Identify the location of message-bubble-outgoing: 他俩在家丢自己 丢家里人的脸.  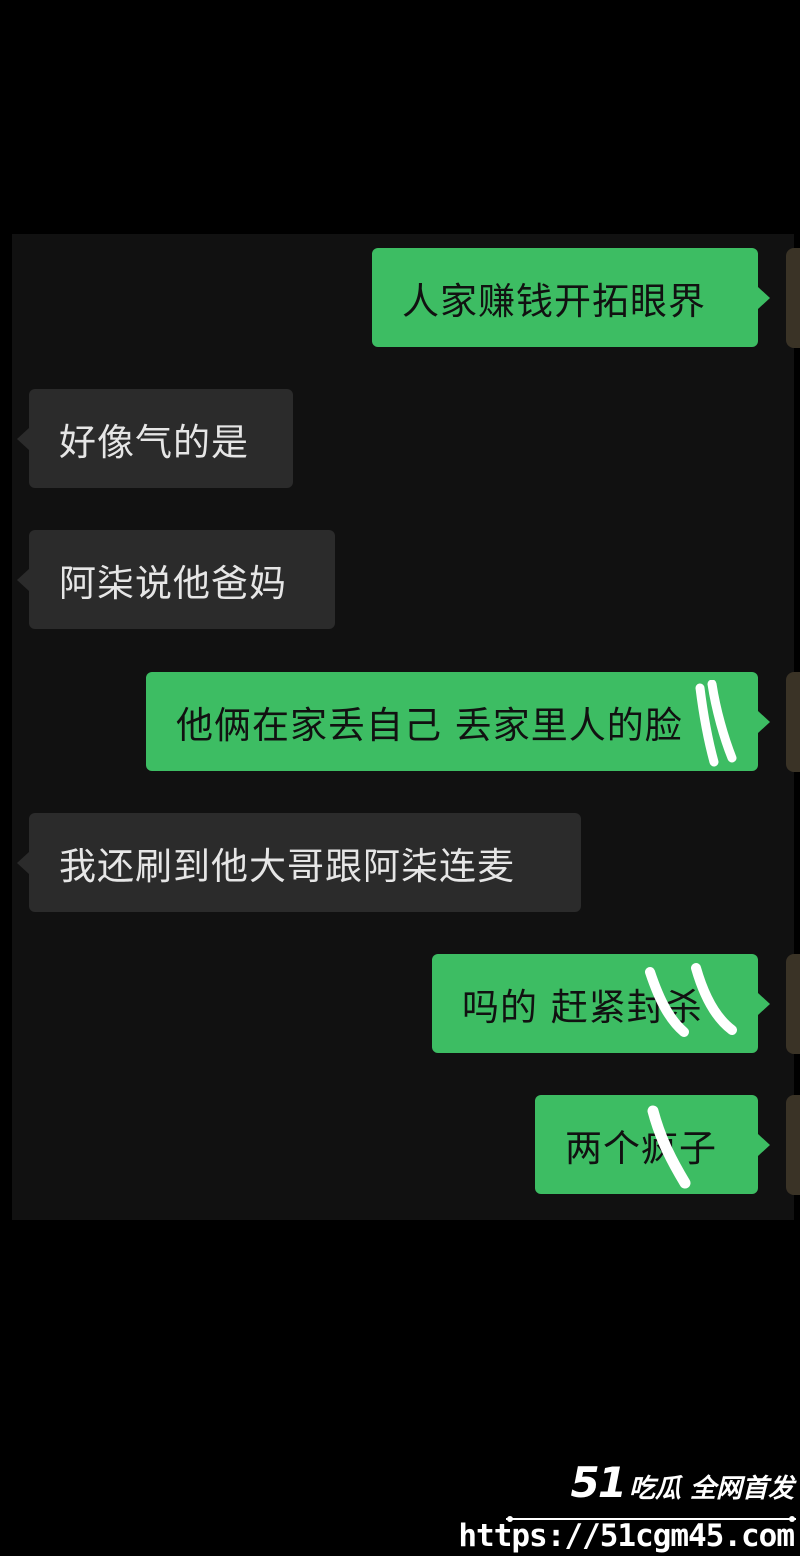
(458, 721).